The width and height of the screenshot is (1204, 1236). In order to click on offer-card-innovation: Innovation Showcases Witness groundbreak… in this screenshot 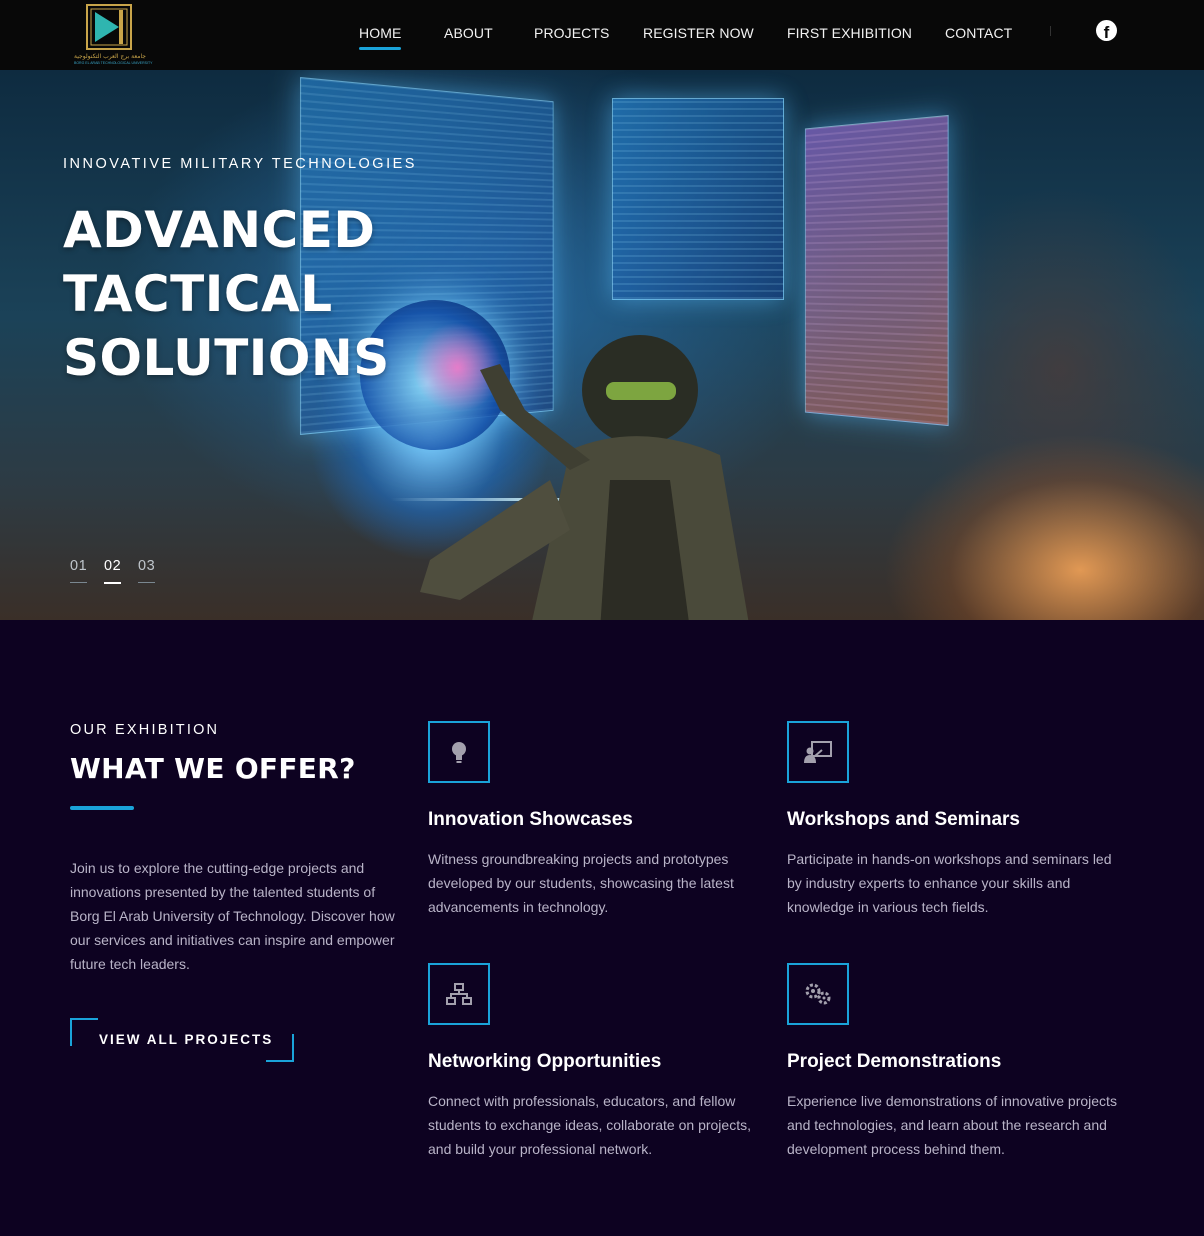, I will do `click(598, 821)`.